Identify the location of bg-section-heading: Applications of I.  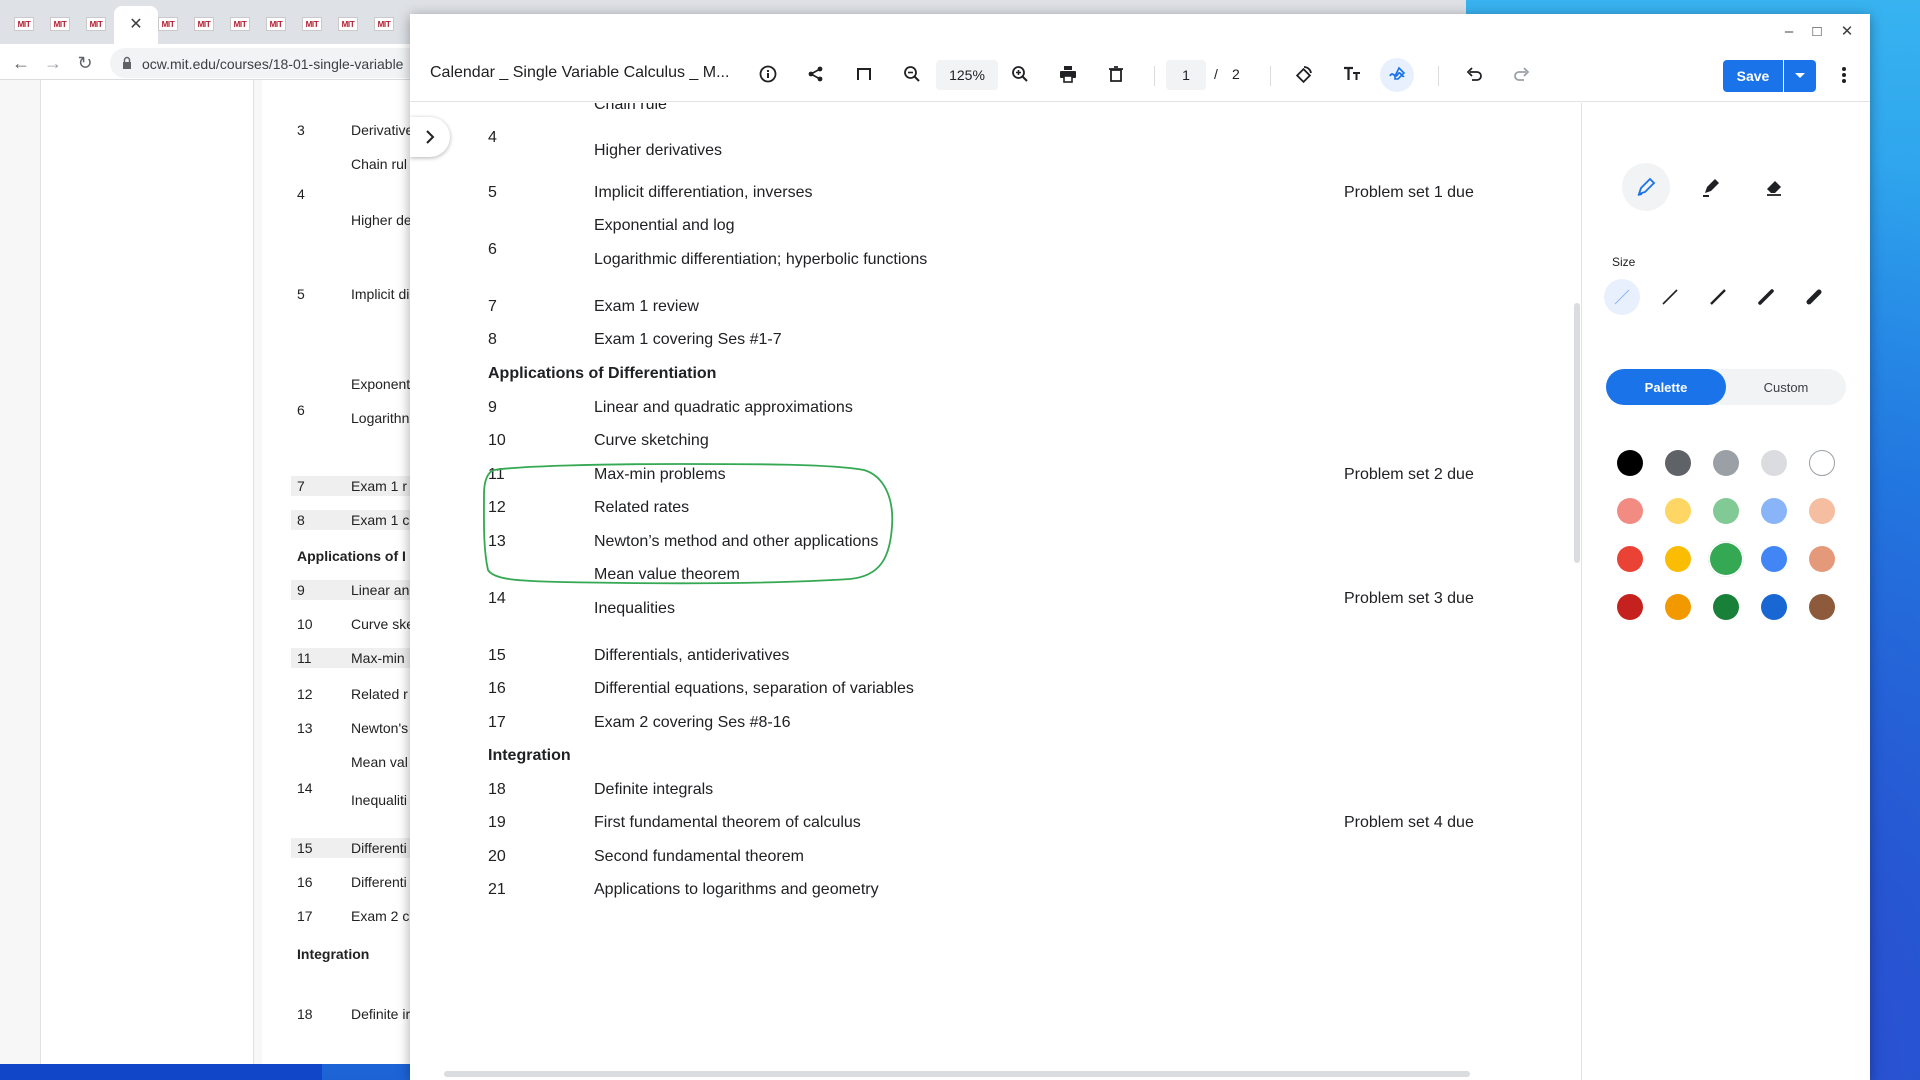
(351, 556).